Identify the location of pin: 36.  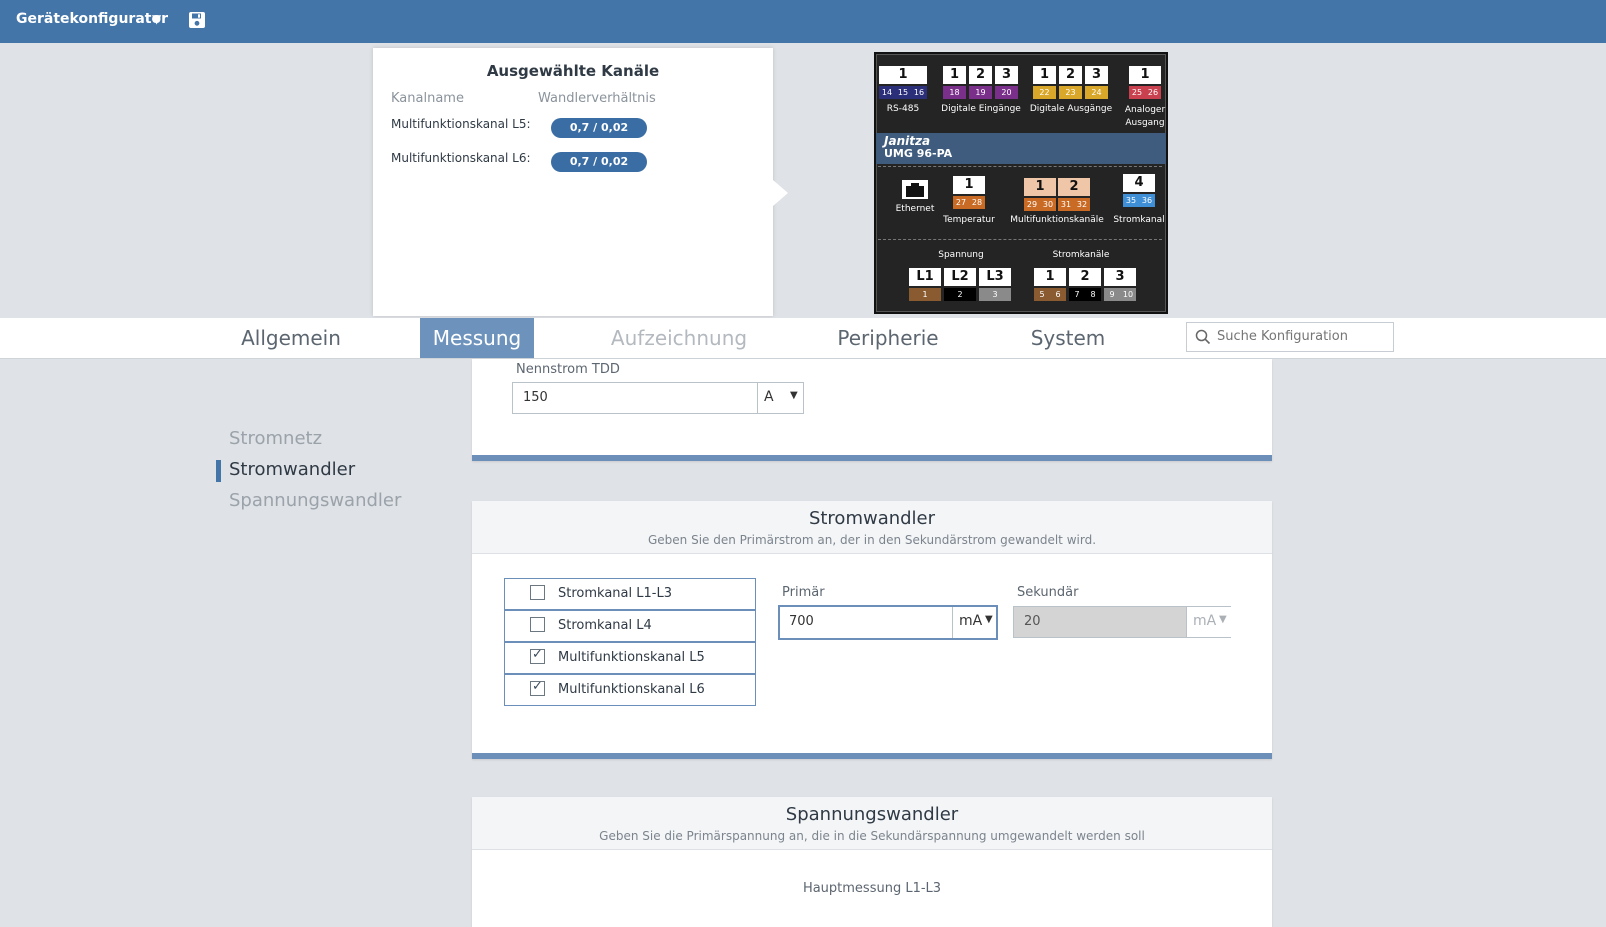
(1147, 200).